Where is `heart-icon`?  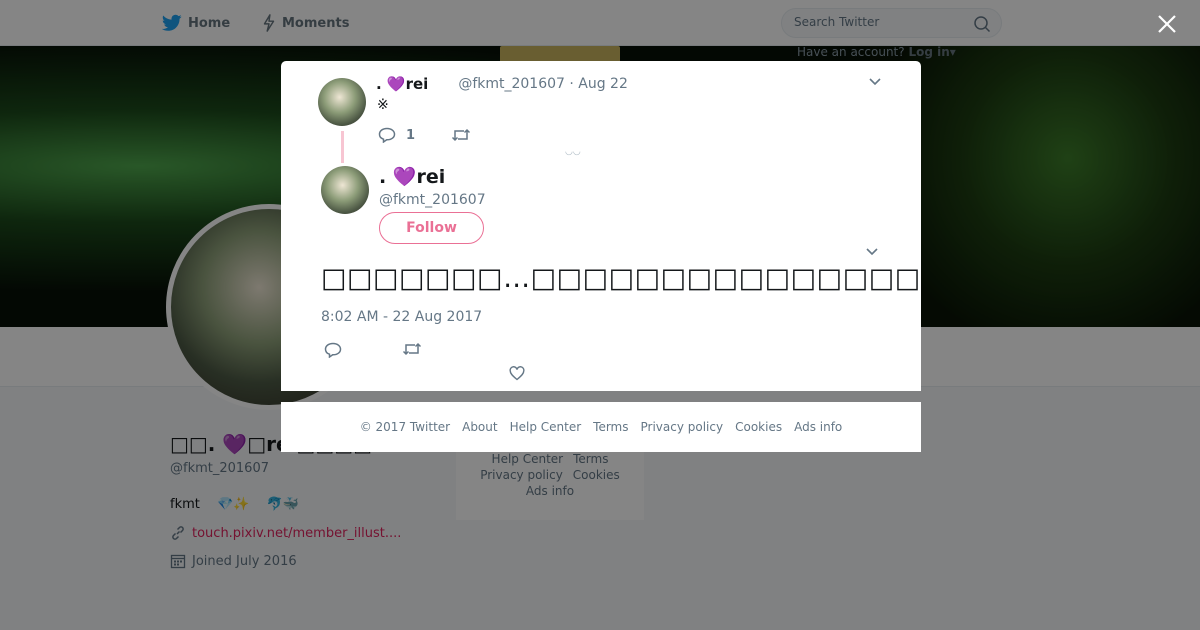 heart-icon is located at coordinates (517, 373).